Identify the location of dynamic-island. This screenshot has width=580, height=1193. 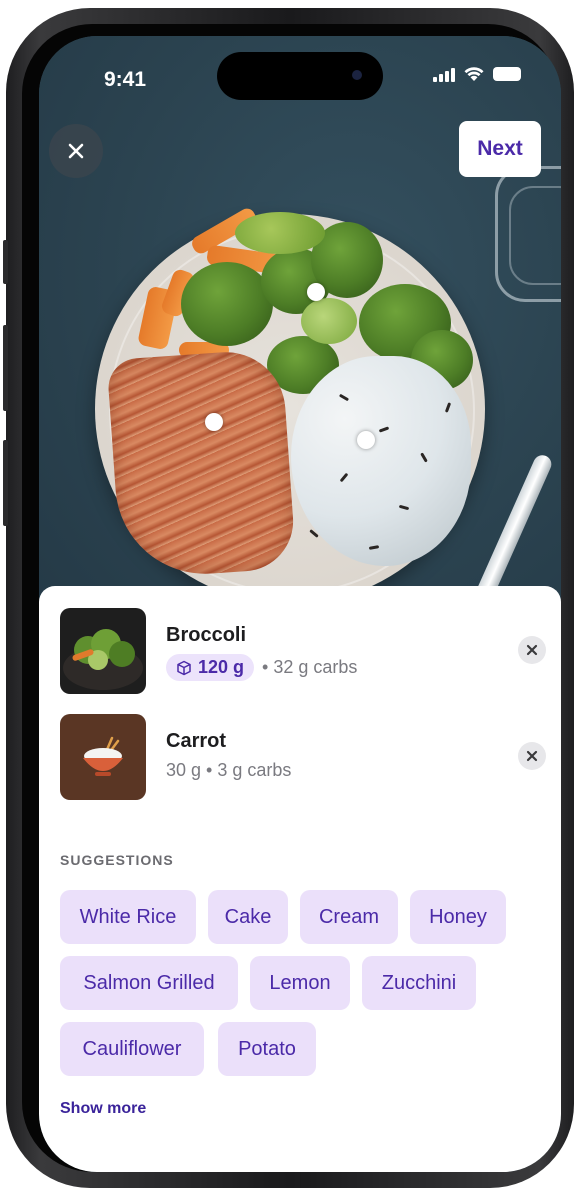
(300, 76).